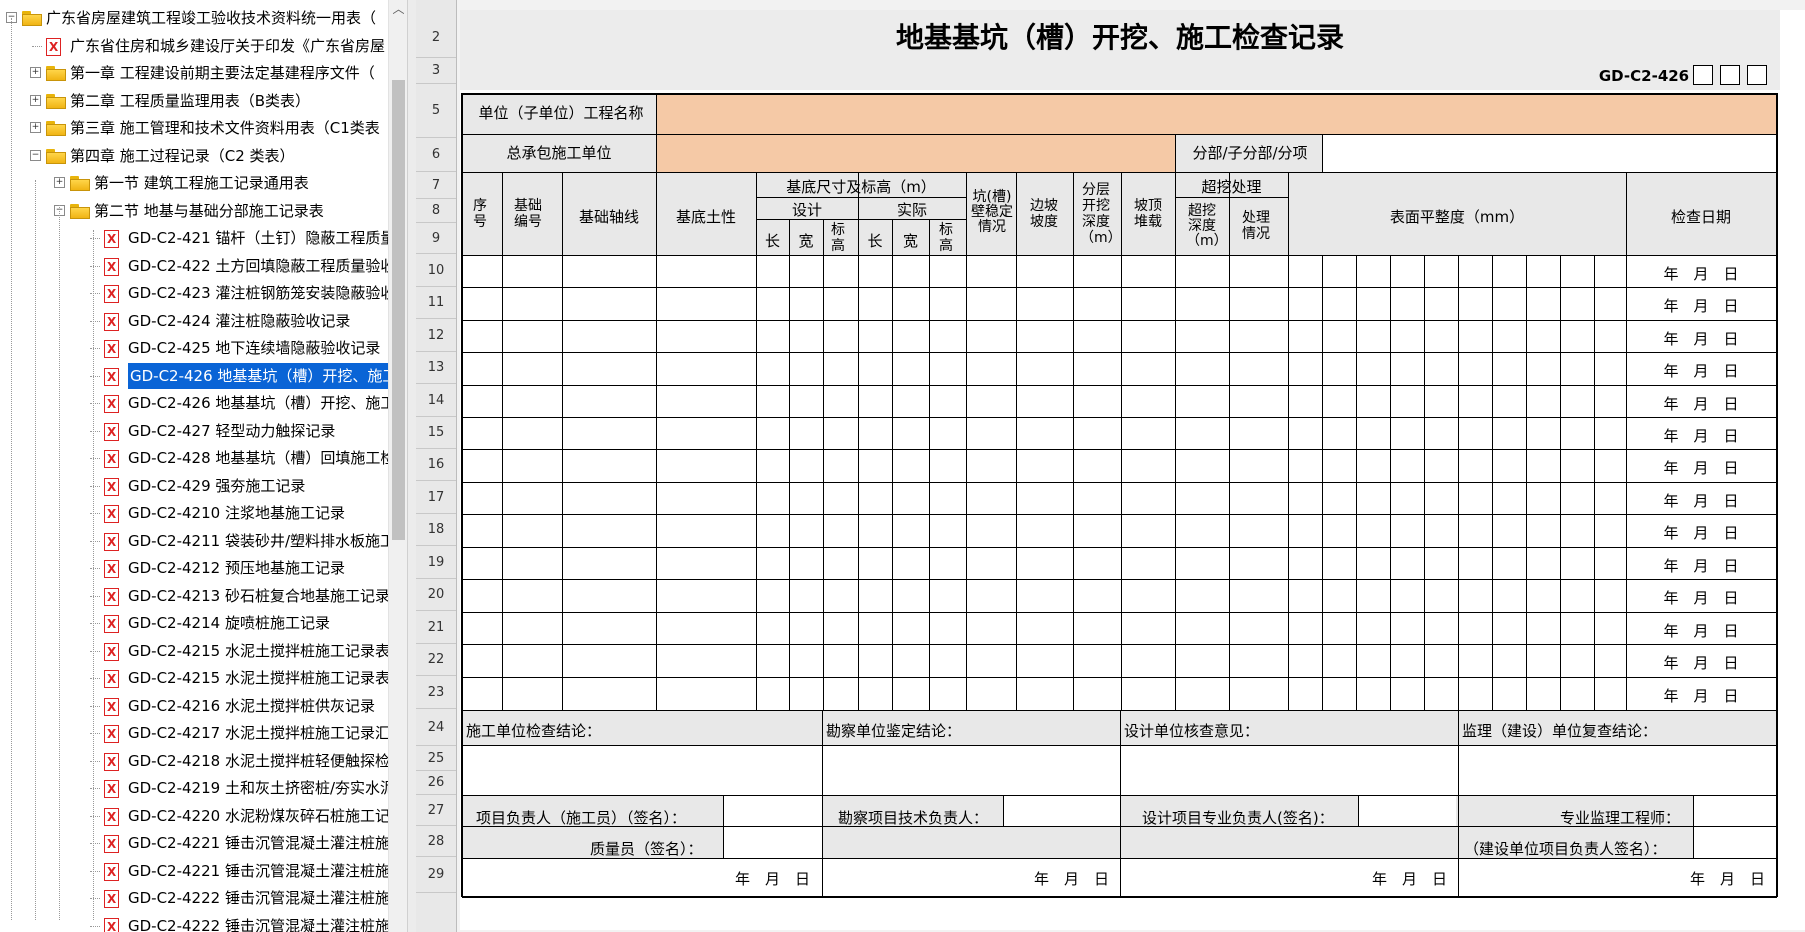  What do you see at coordinates (561, 113) in the screenshot?
I see `label-project-name: 单位（子单位）工程名称` at bounding box center [561, 113].